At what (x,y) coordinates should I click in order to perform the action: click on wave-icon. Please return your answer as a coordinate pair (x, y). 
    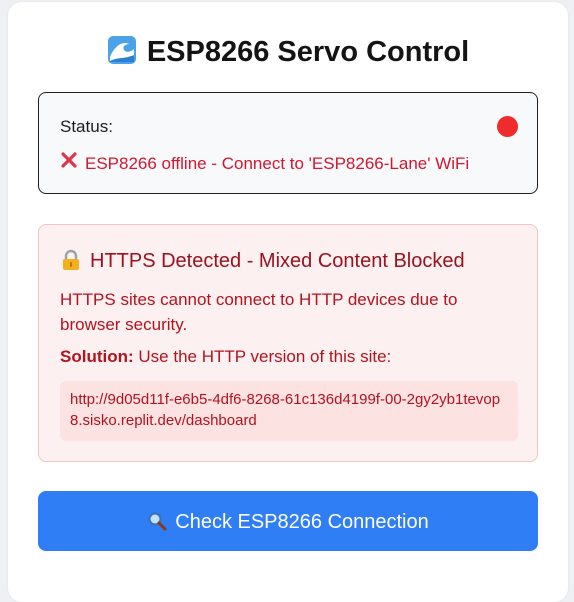
    Looking at the image, I should click on (122, 50).